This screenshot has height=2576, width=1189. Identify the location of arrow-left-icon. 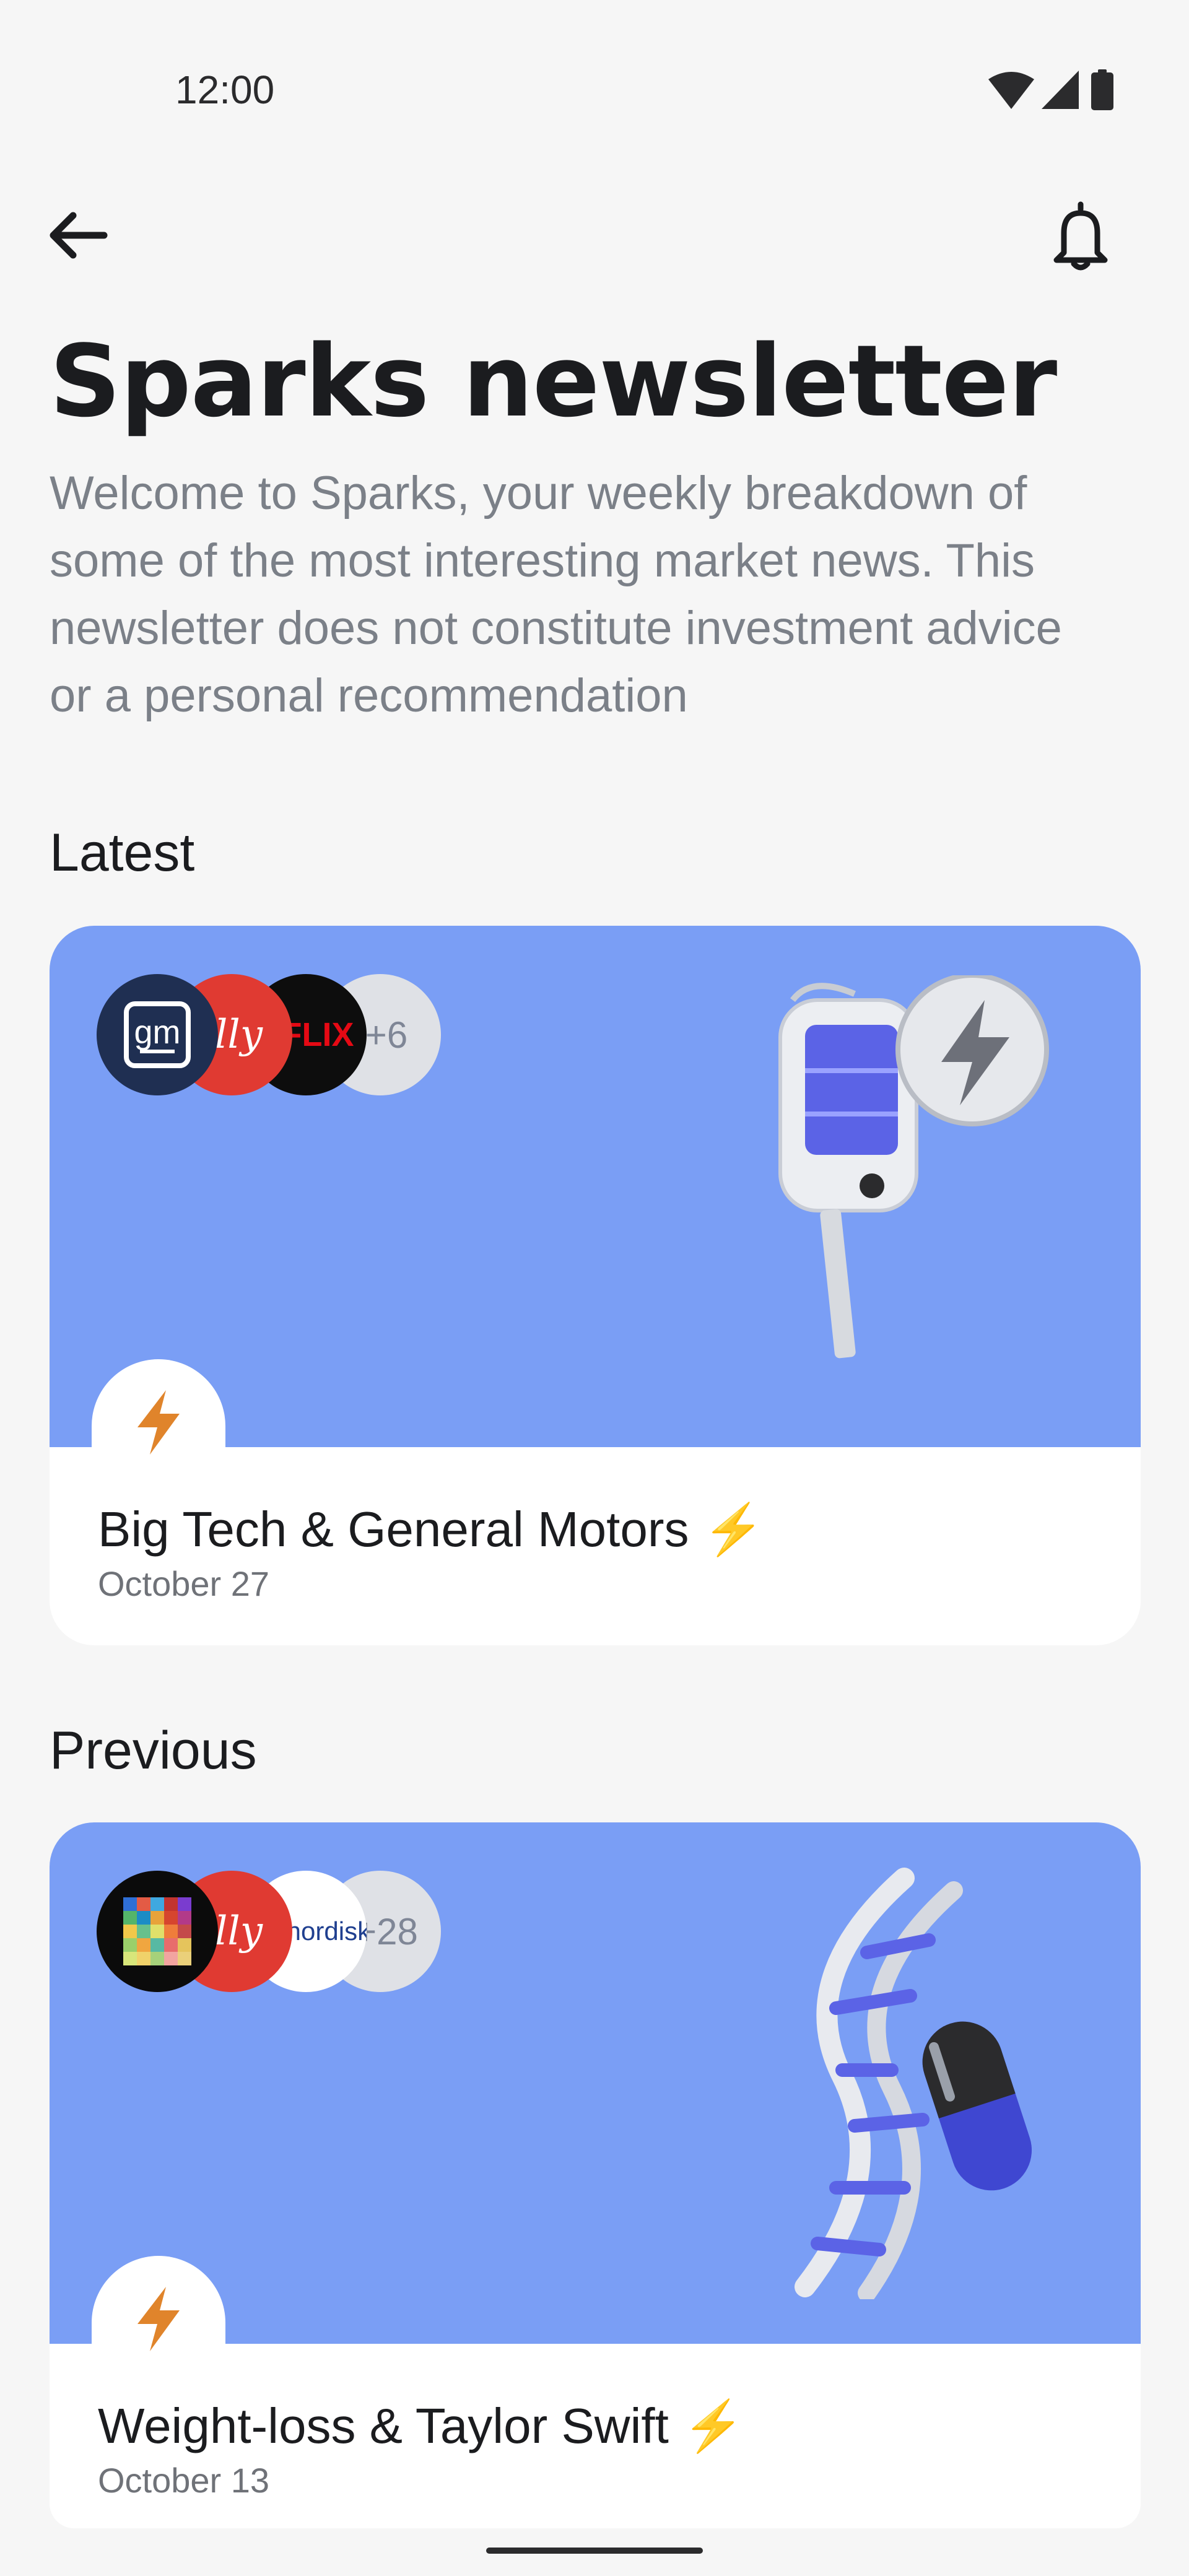
(79, 235).